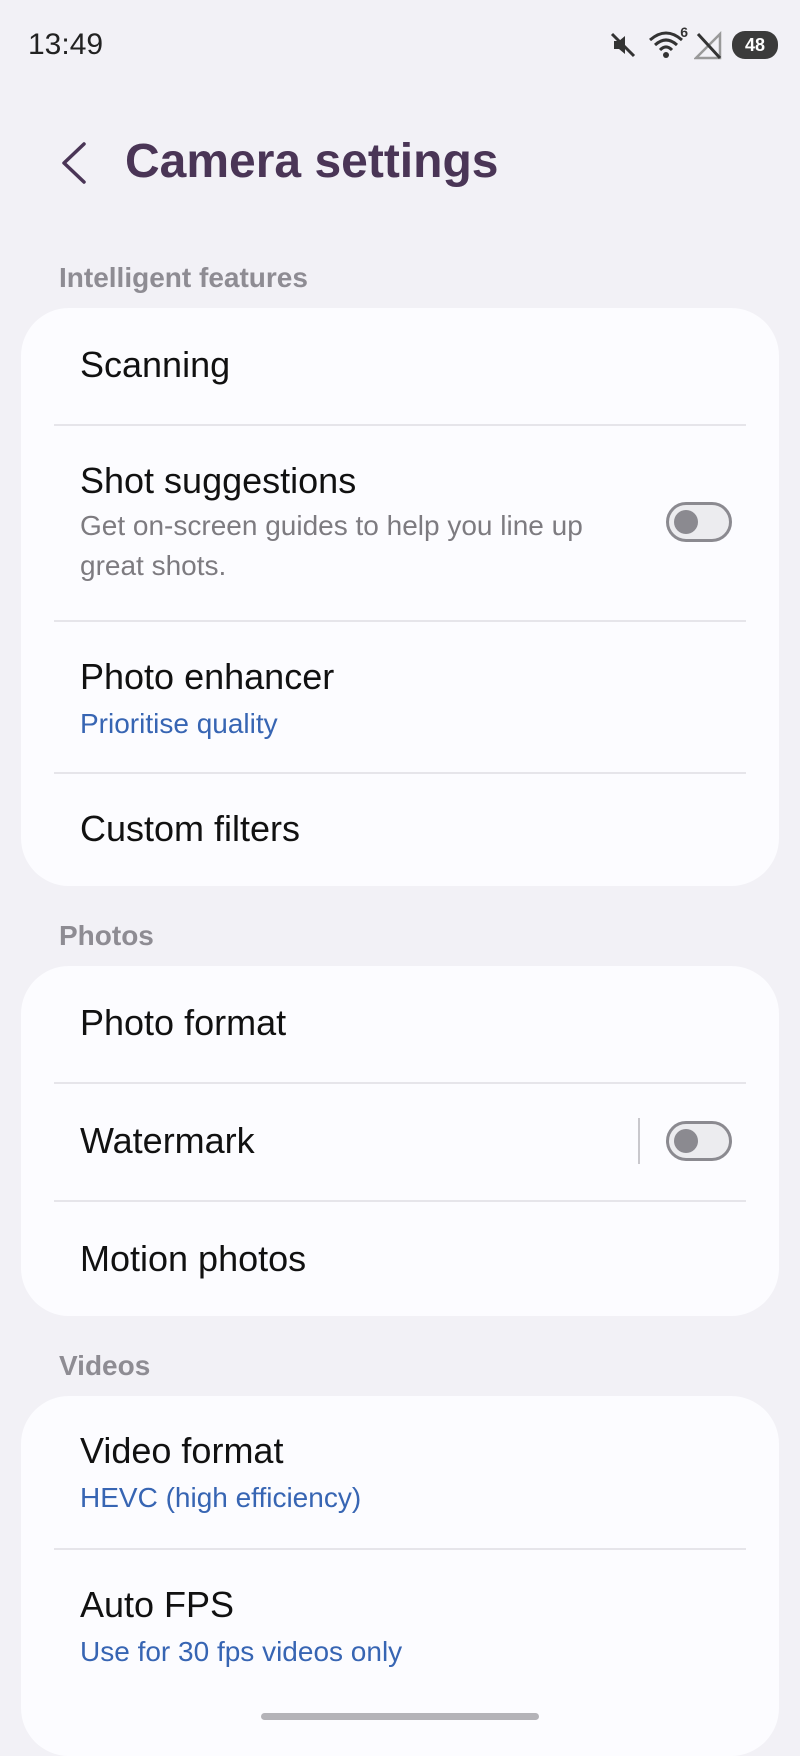  I want to click on section-label-photos: Photos, so click(106, 935).